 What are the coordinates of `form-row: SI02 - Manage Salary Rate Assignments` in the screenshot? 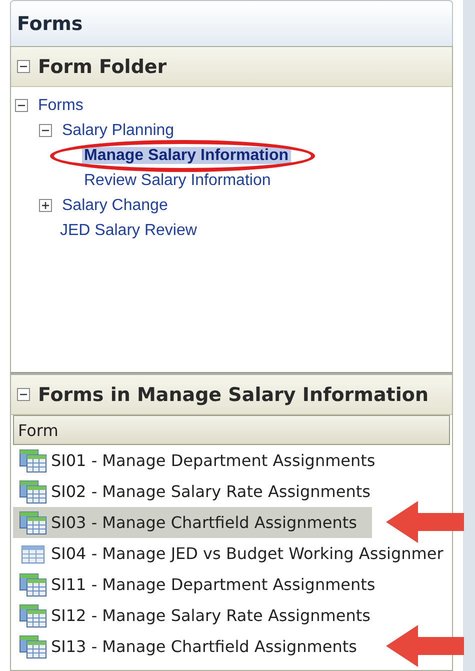 It's located at (231, 491).